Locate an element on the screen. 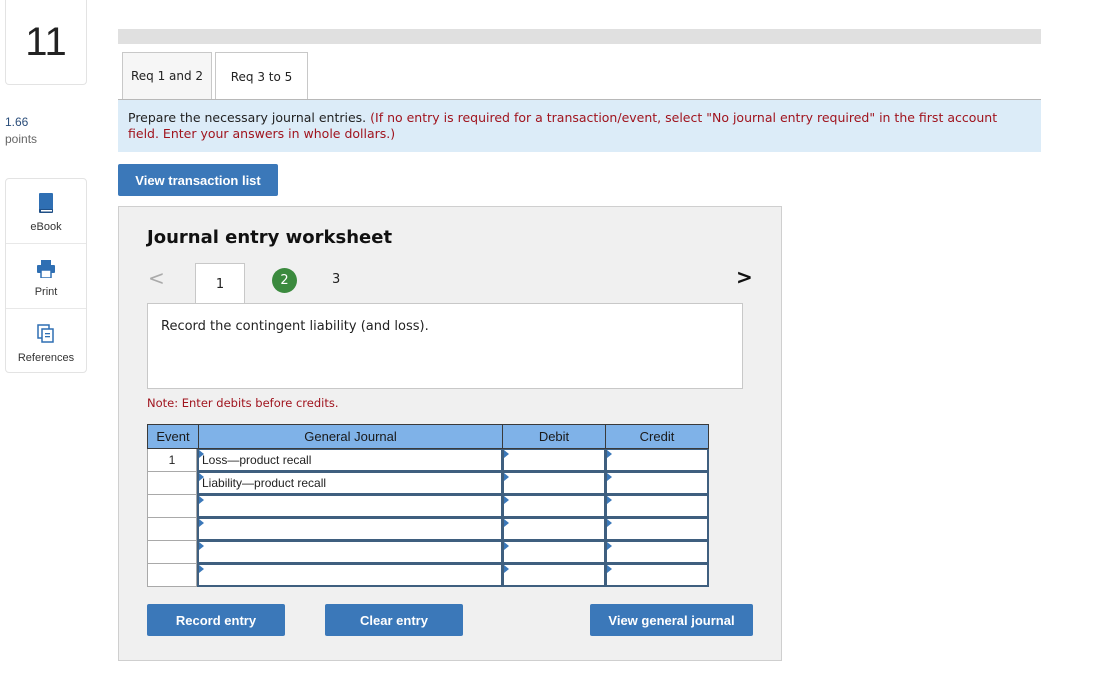 The width and height of the screenshot is (1093, 691). print-button: Print is located at coordinates (46, 276).